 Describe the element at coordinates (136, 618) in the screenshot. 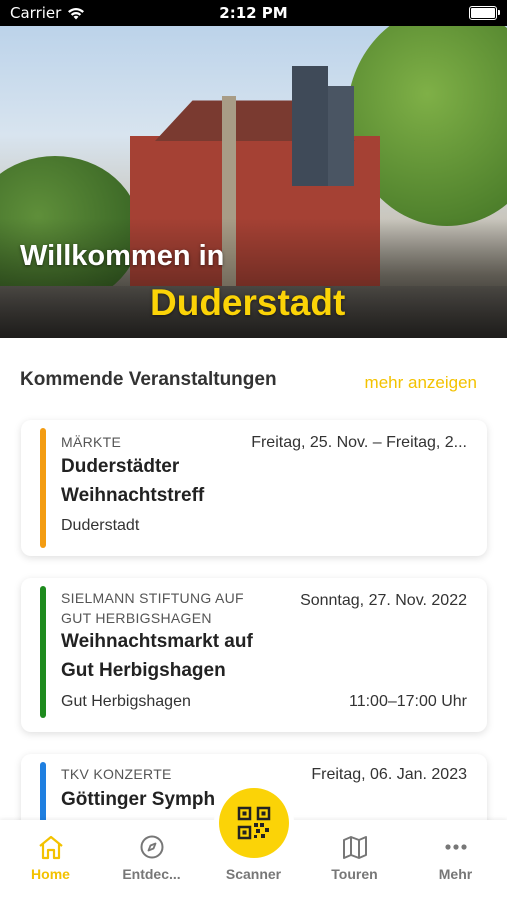

I see `event-category: GUT HERBIGSHAGEN` at that location.